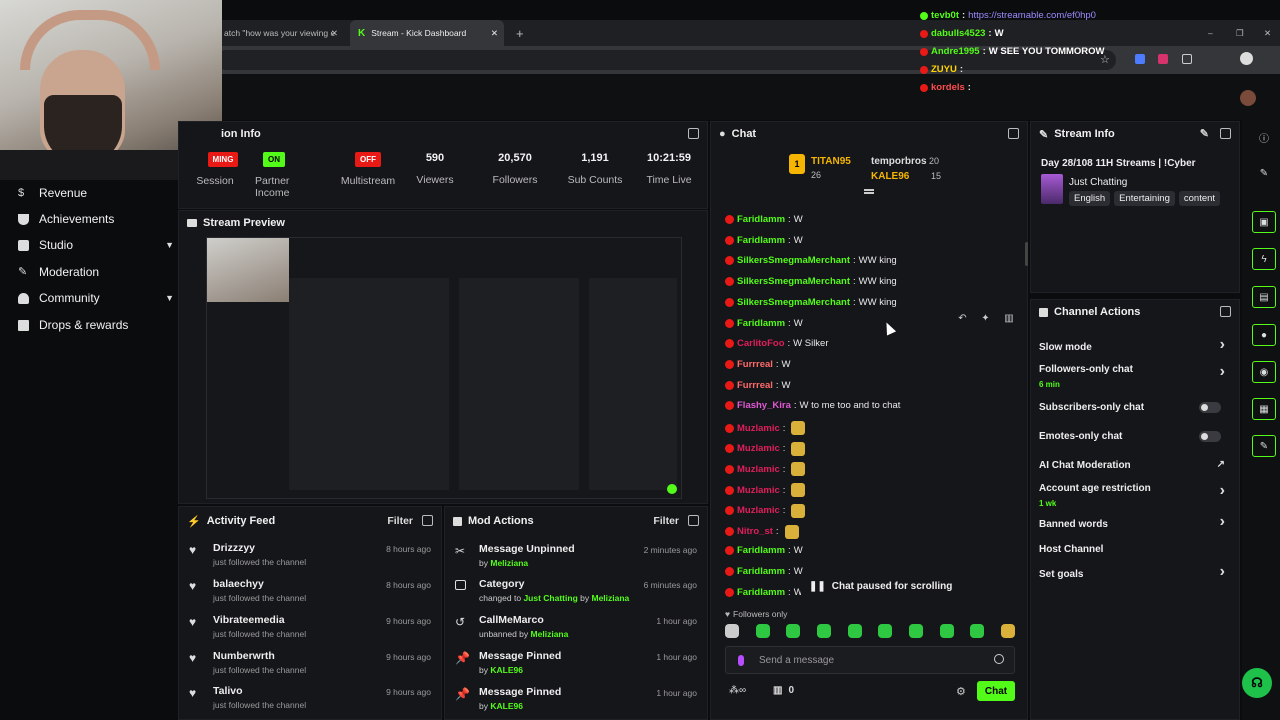  I want to click on sidebar-item-community: Community ▼, so click(96, 298).